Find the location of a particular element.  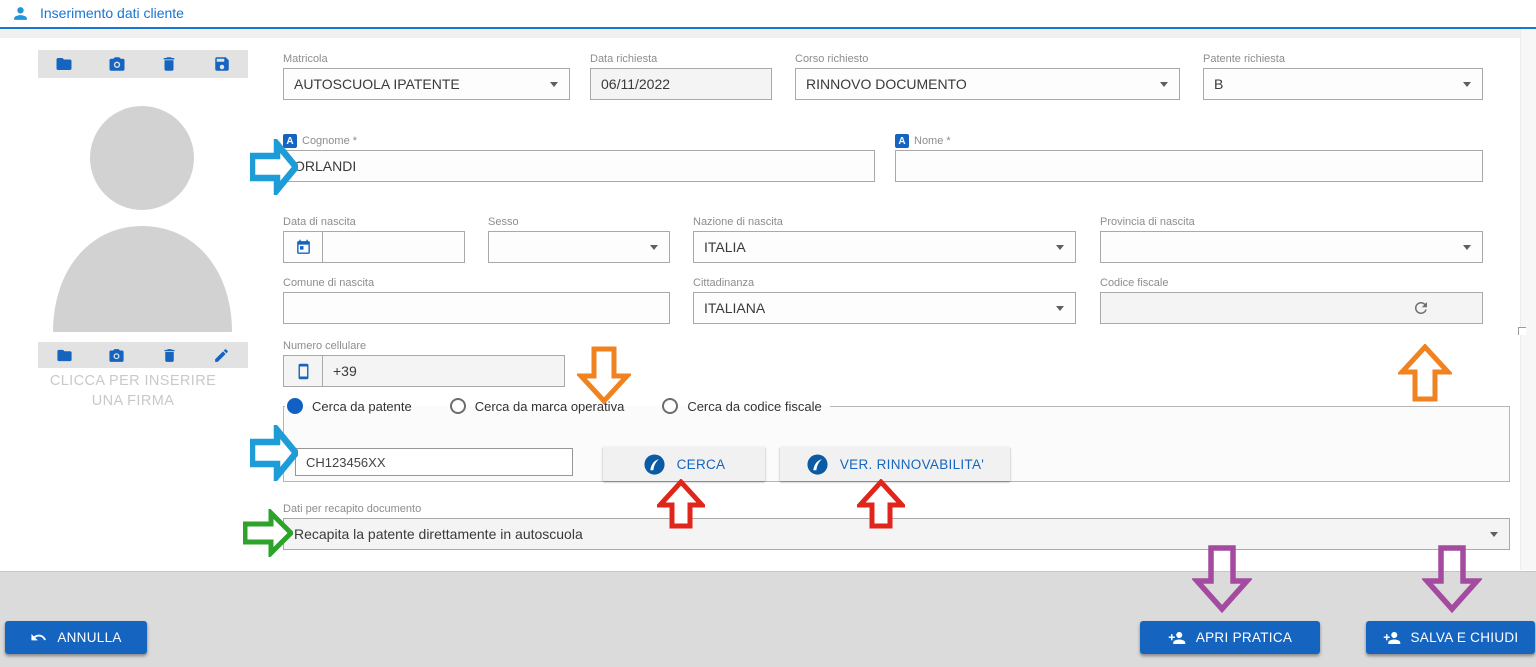

nome-field: A Nome * is located at coordinates (1189, 158).